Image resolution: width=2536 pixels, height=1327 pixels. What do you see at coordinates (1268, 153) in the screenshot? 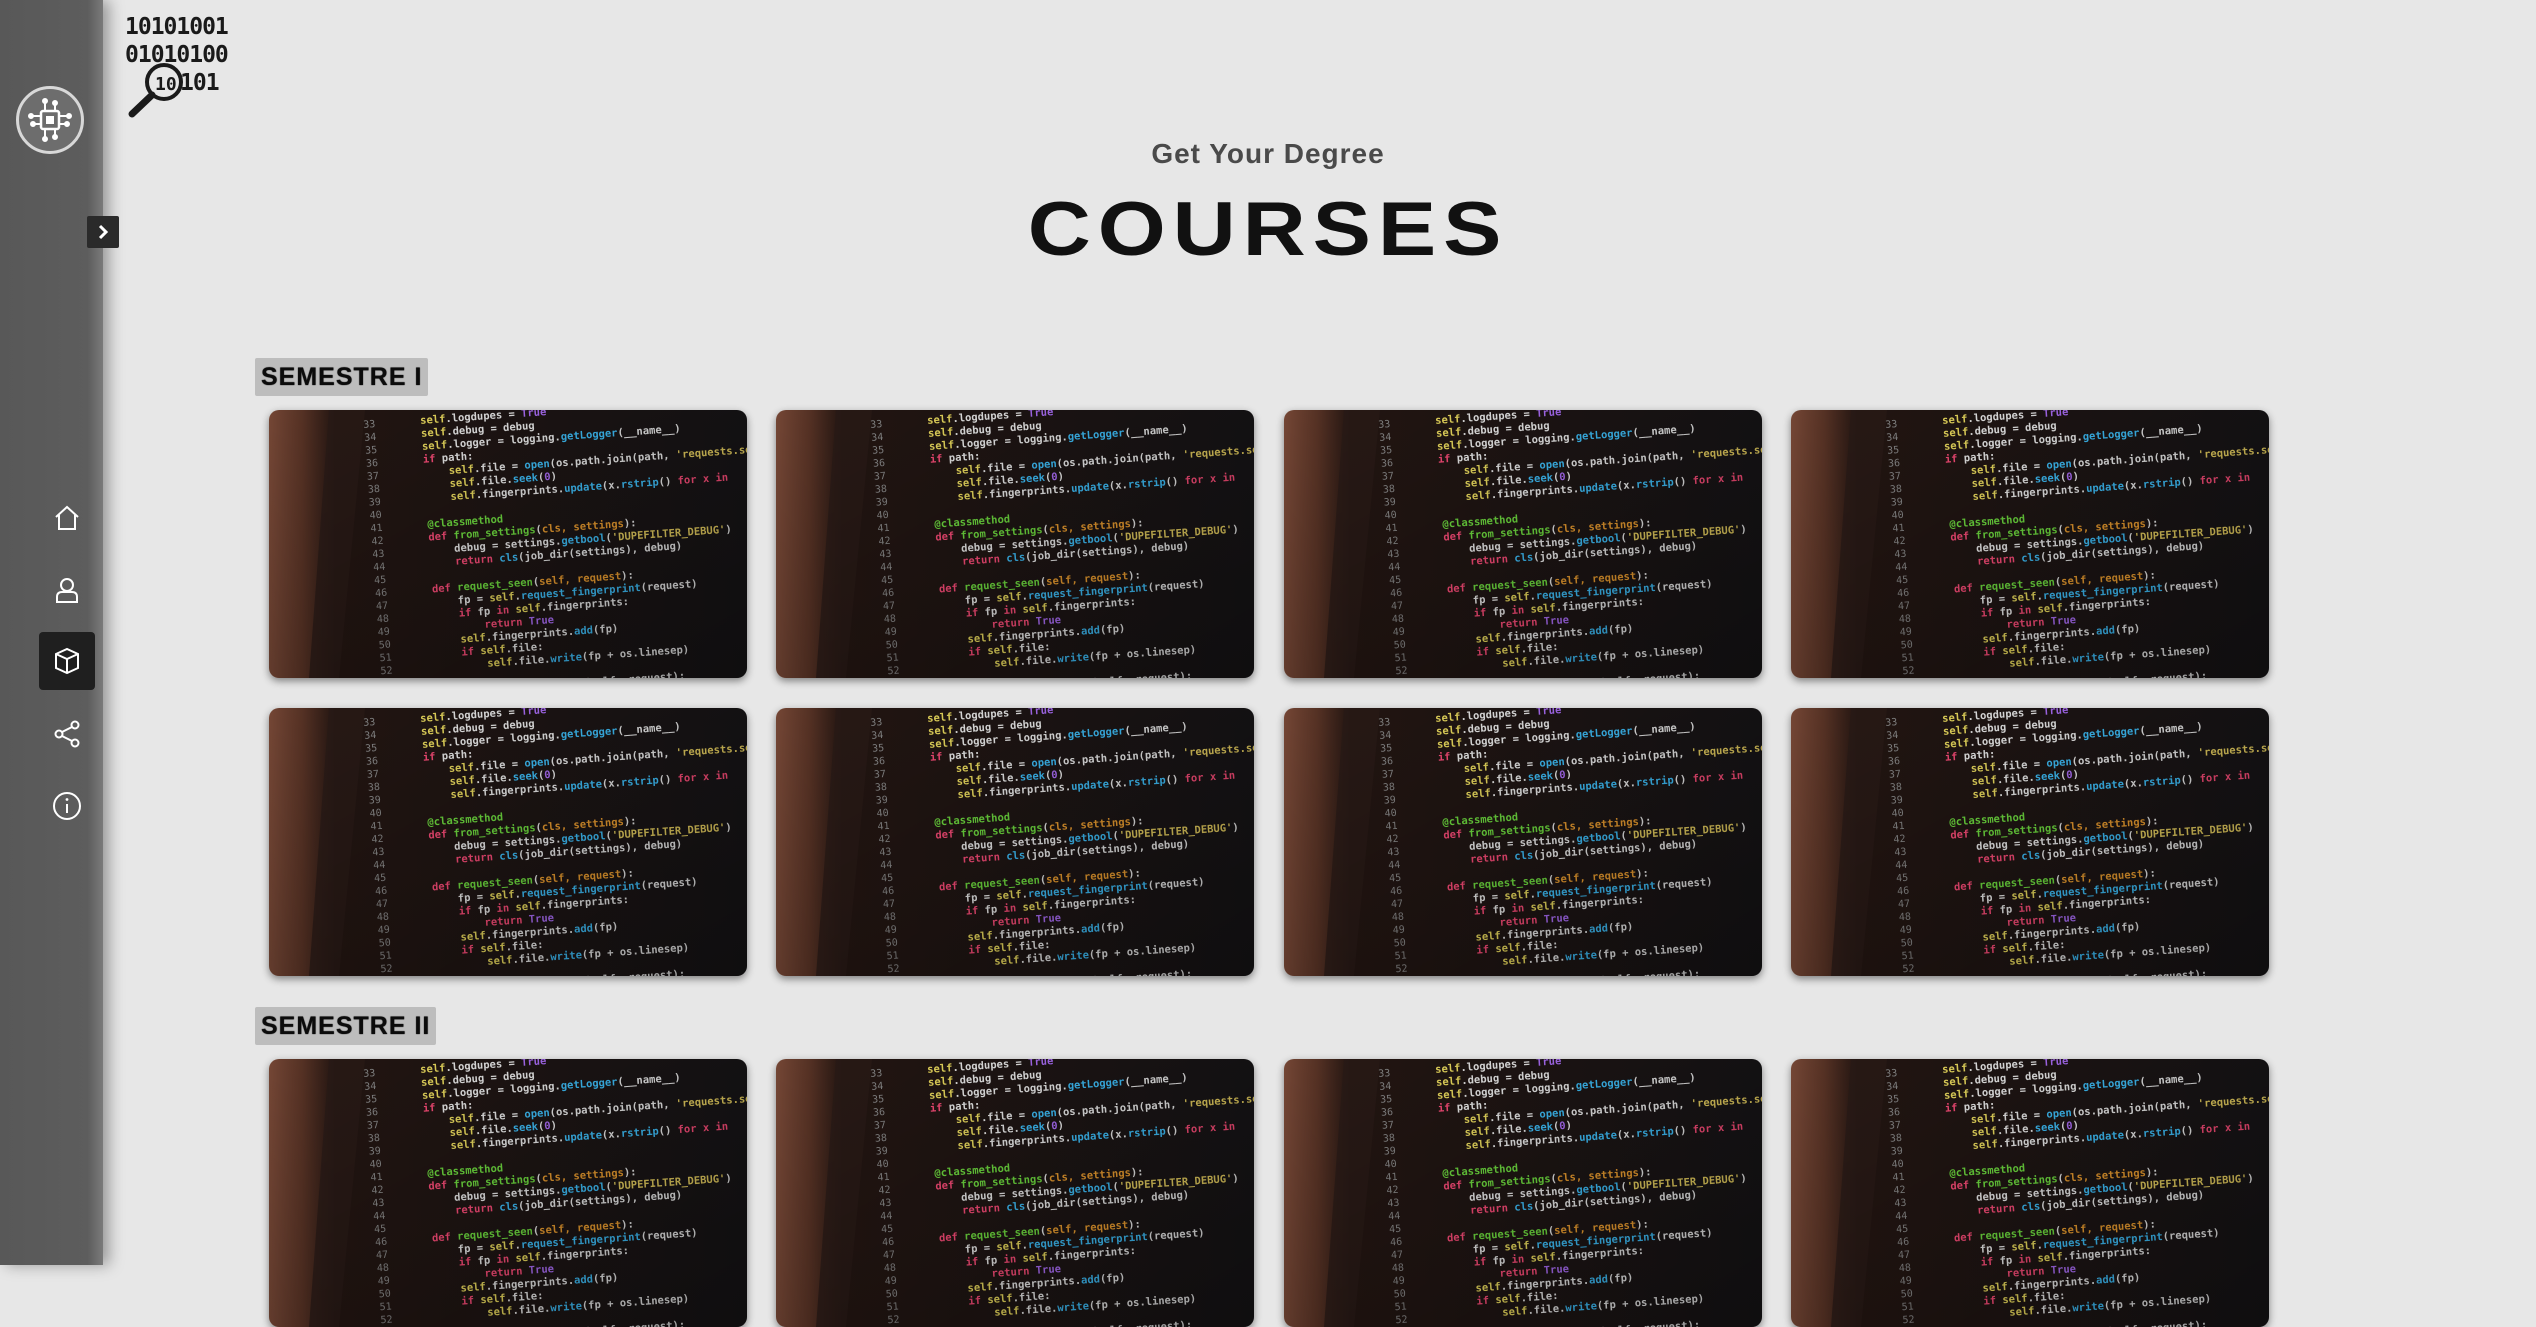
I see `page-subtitle: Get Your Degree` at bounding box center [1268, 153].